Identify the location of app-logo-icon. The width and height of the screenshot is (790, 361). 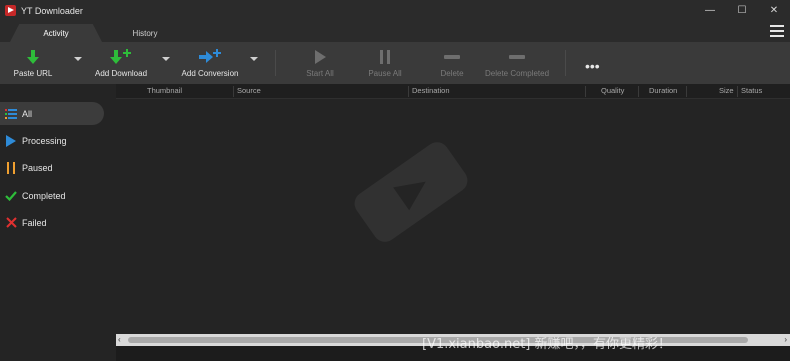
(10, 10).